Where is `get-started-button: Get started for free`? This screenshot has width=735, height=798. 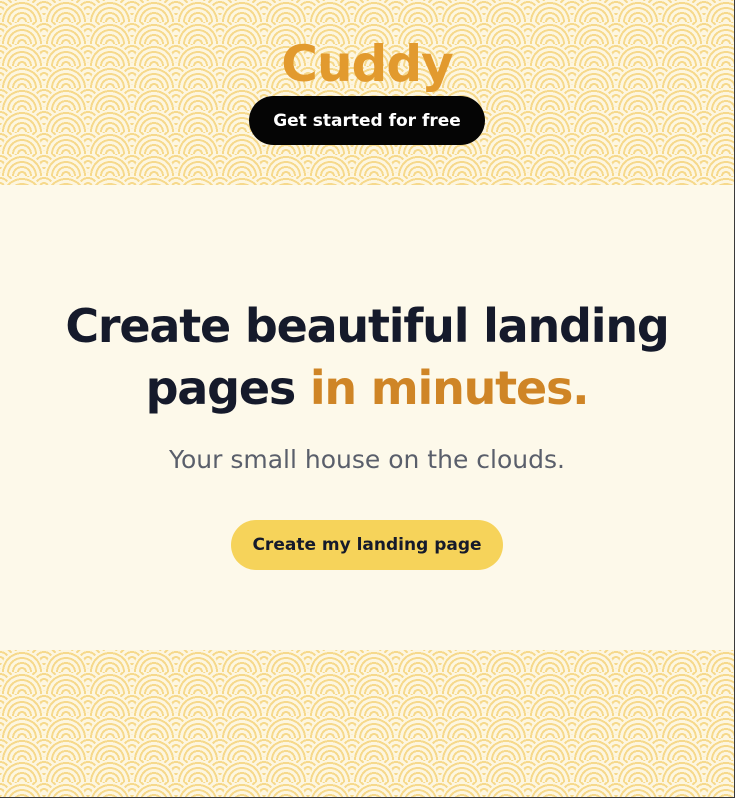
get-started-button: Get started for free is located at coordinates (367, 120).